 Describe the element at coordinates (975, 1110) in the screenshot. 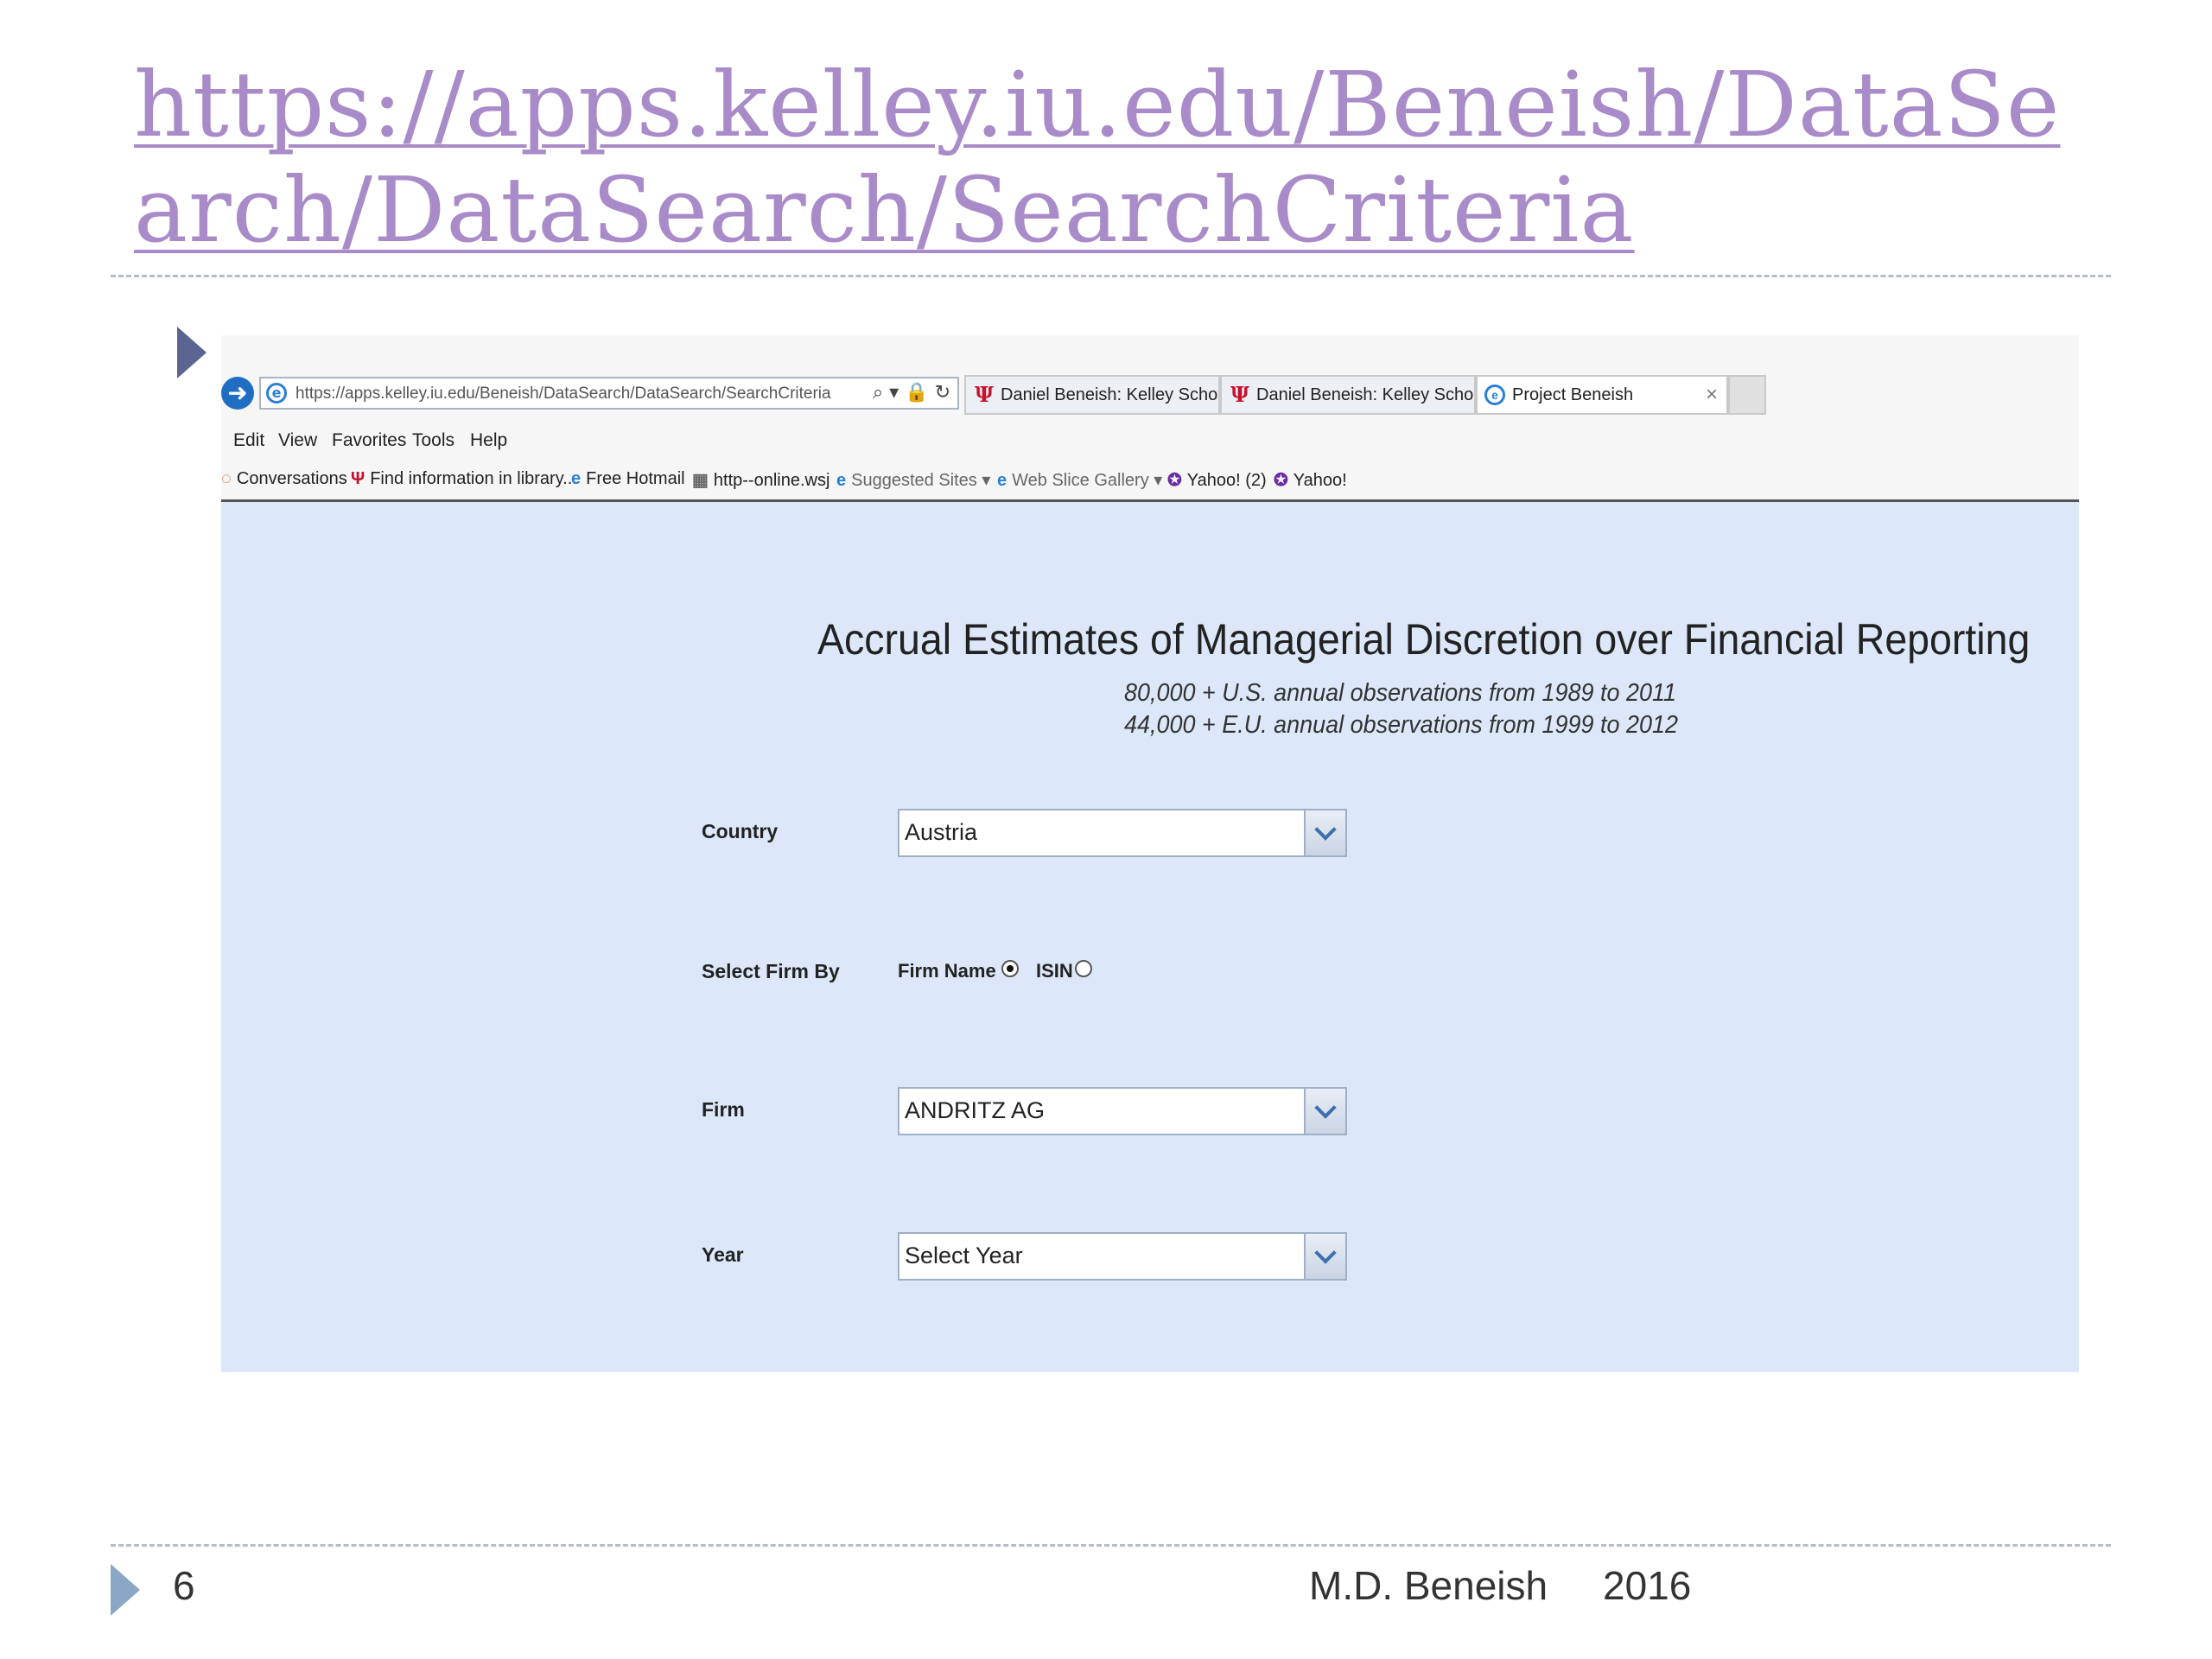

I see `firm-value: ANDRITZ AG` at that location.